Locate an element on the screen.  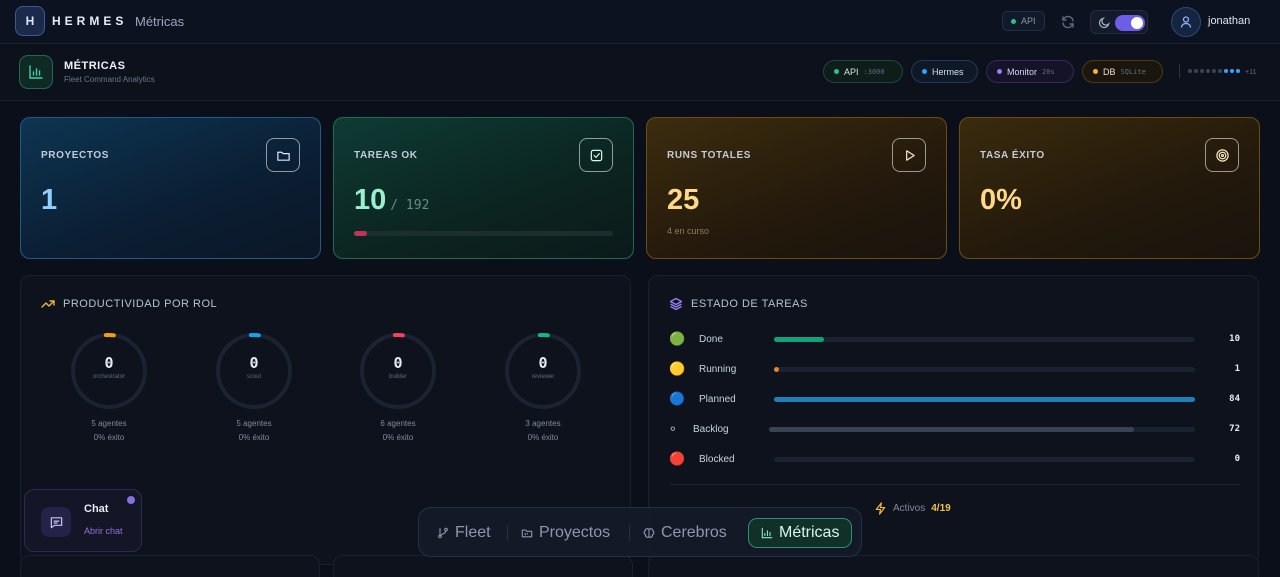
role-gauge-orchestrator: 0 orchestrator 5 agentes 0% éxito is located at coordinates (109, 388).